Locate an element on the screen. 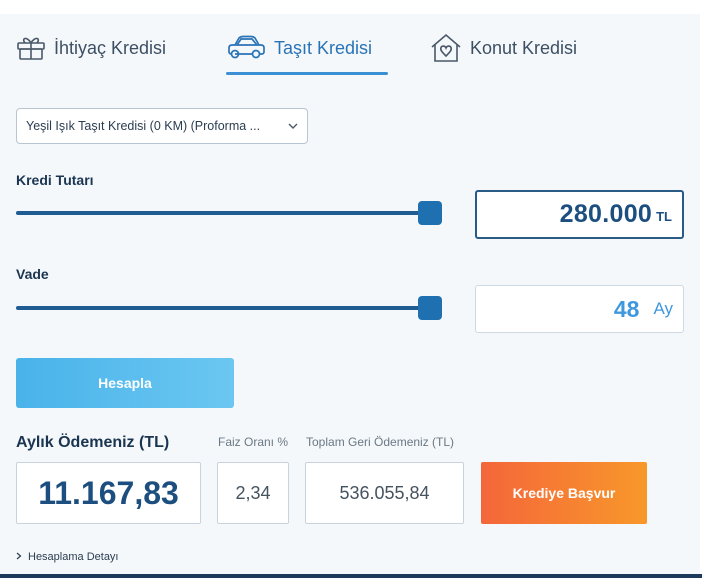 This screenshot has width=702, height=578. term-input: 48 Ay is located at coordinates (579, 309).